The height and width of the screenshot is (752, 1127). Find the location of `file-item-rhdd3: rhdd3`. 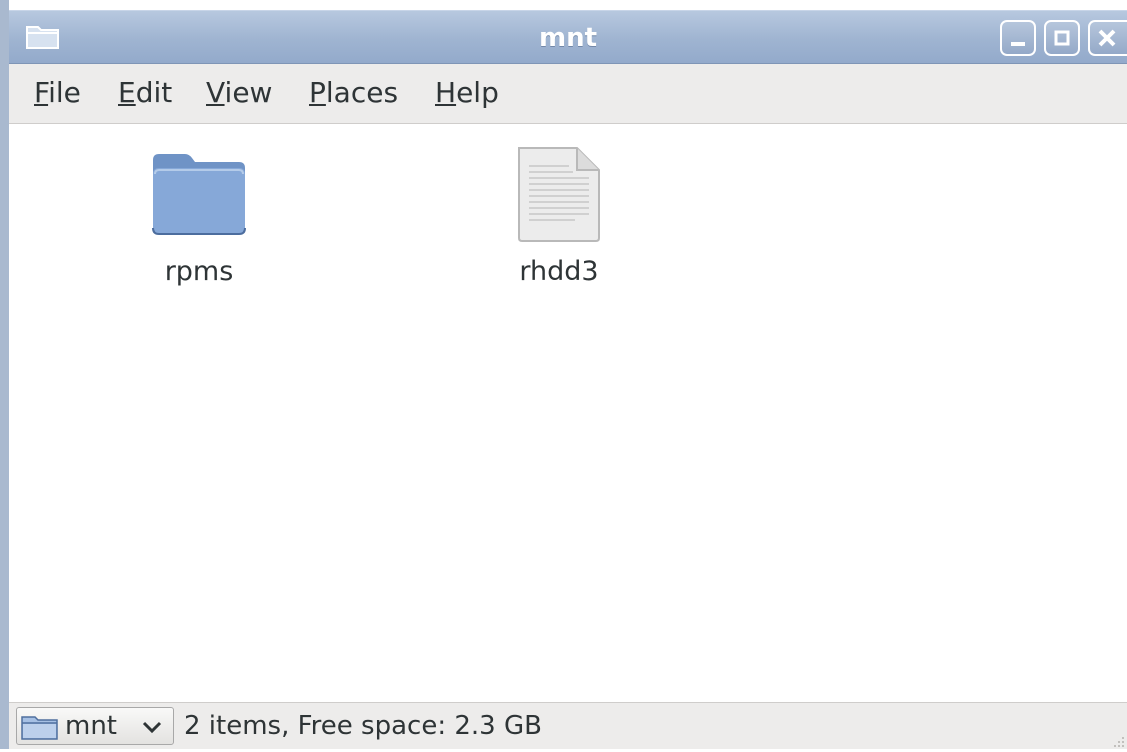

file-item-rhdd3: rhdd3 is located at coordinates (559, 224).